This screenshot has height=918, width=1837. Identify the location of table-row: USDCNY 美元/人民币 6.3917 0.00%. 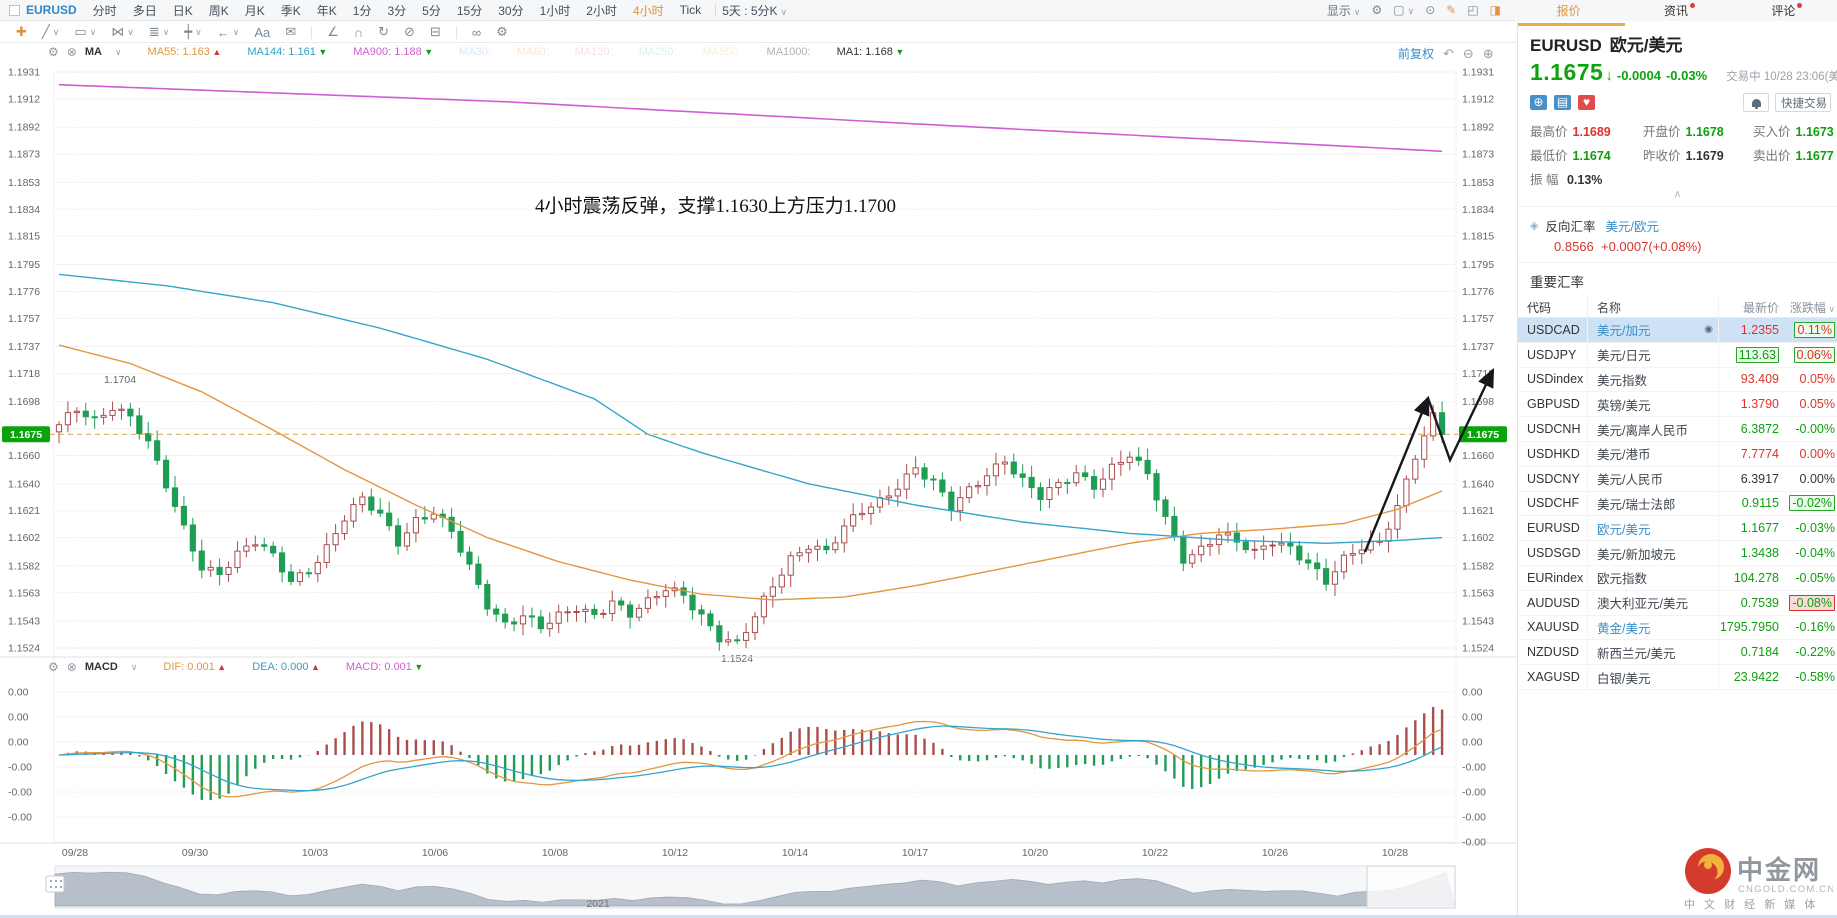
(1677, 479).